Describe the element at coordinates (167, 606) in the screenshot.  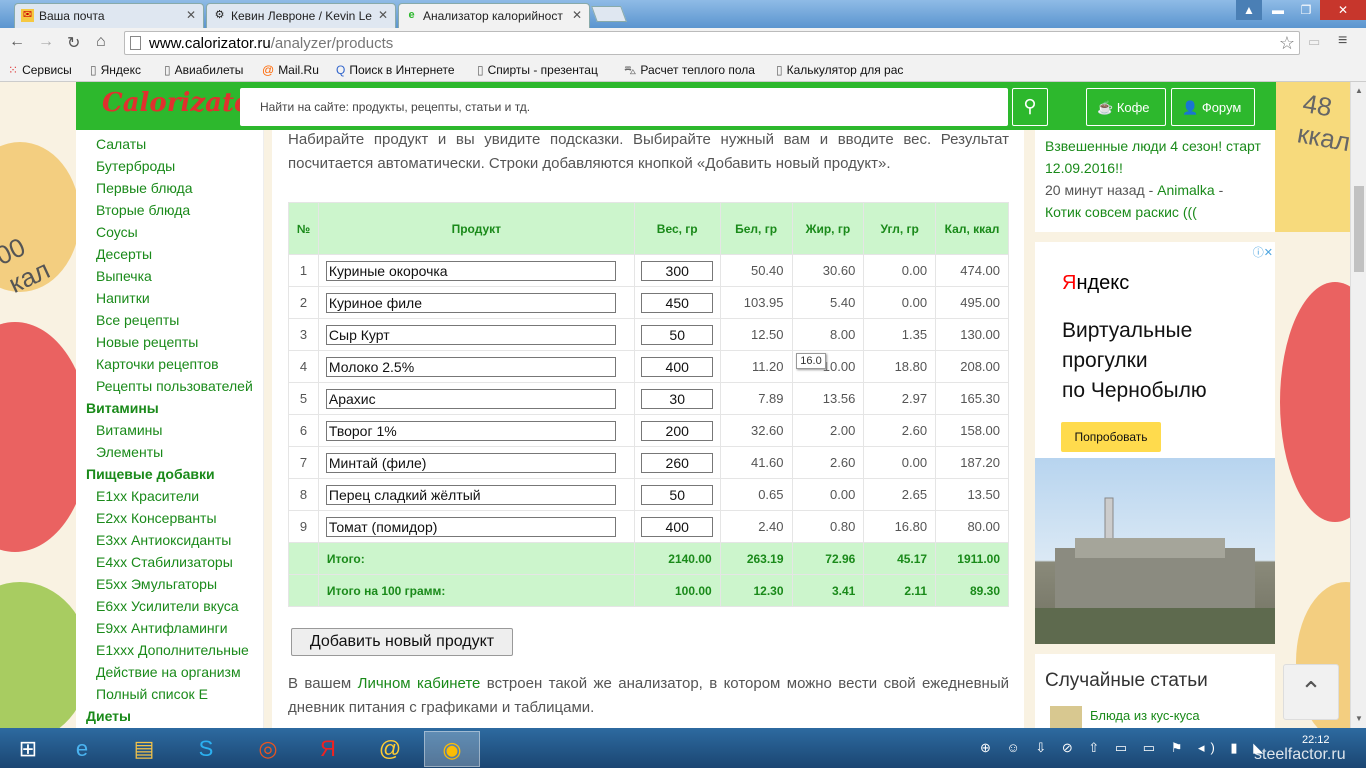
I see `sidebar-item: E6xx Усилители вкуса` at that location.